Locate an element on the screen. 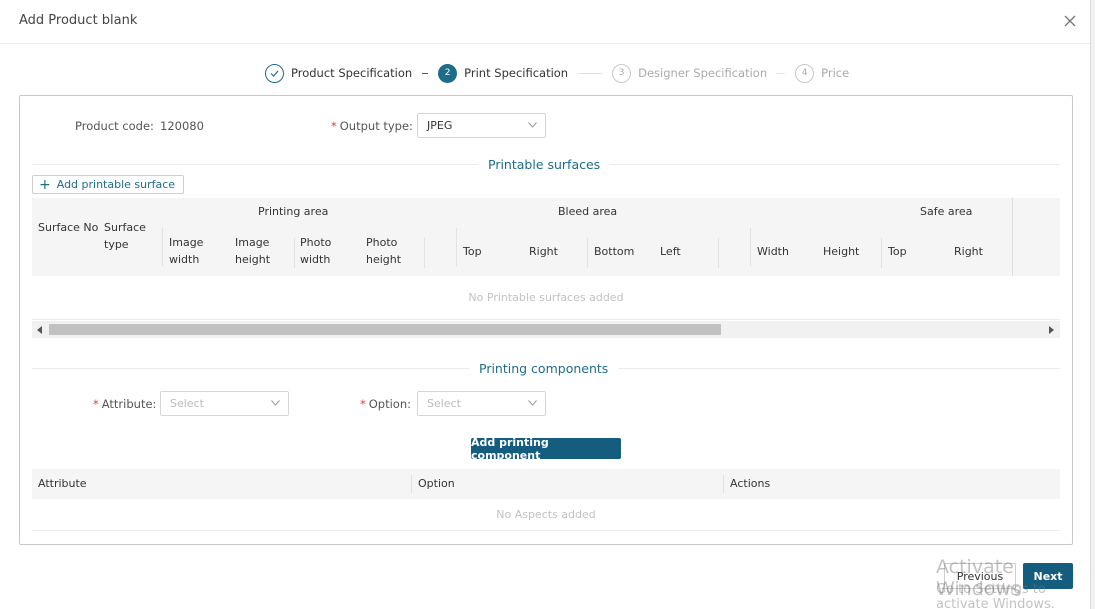  col-photo-width: Photo width is located at coordinates (316, 251).